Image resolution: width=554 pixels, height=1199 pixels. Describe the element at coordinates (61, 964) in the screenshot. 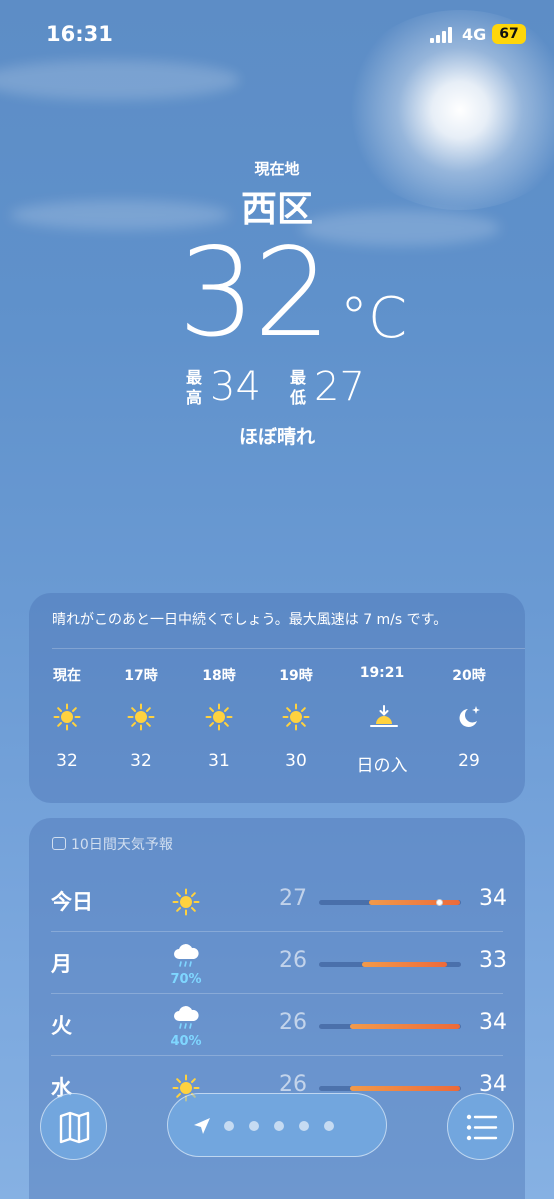

I see `day-name: 月` at that location.